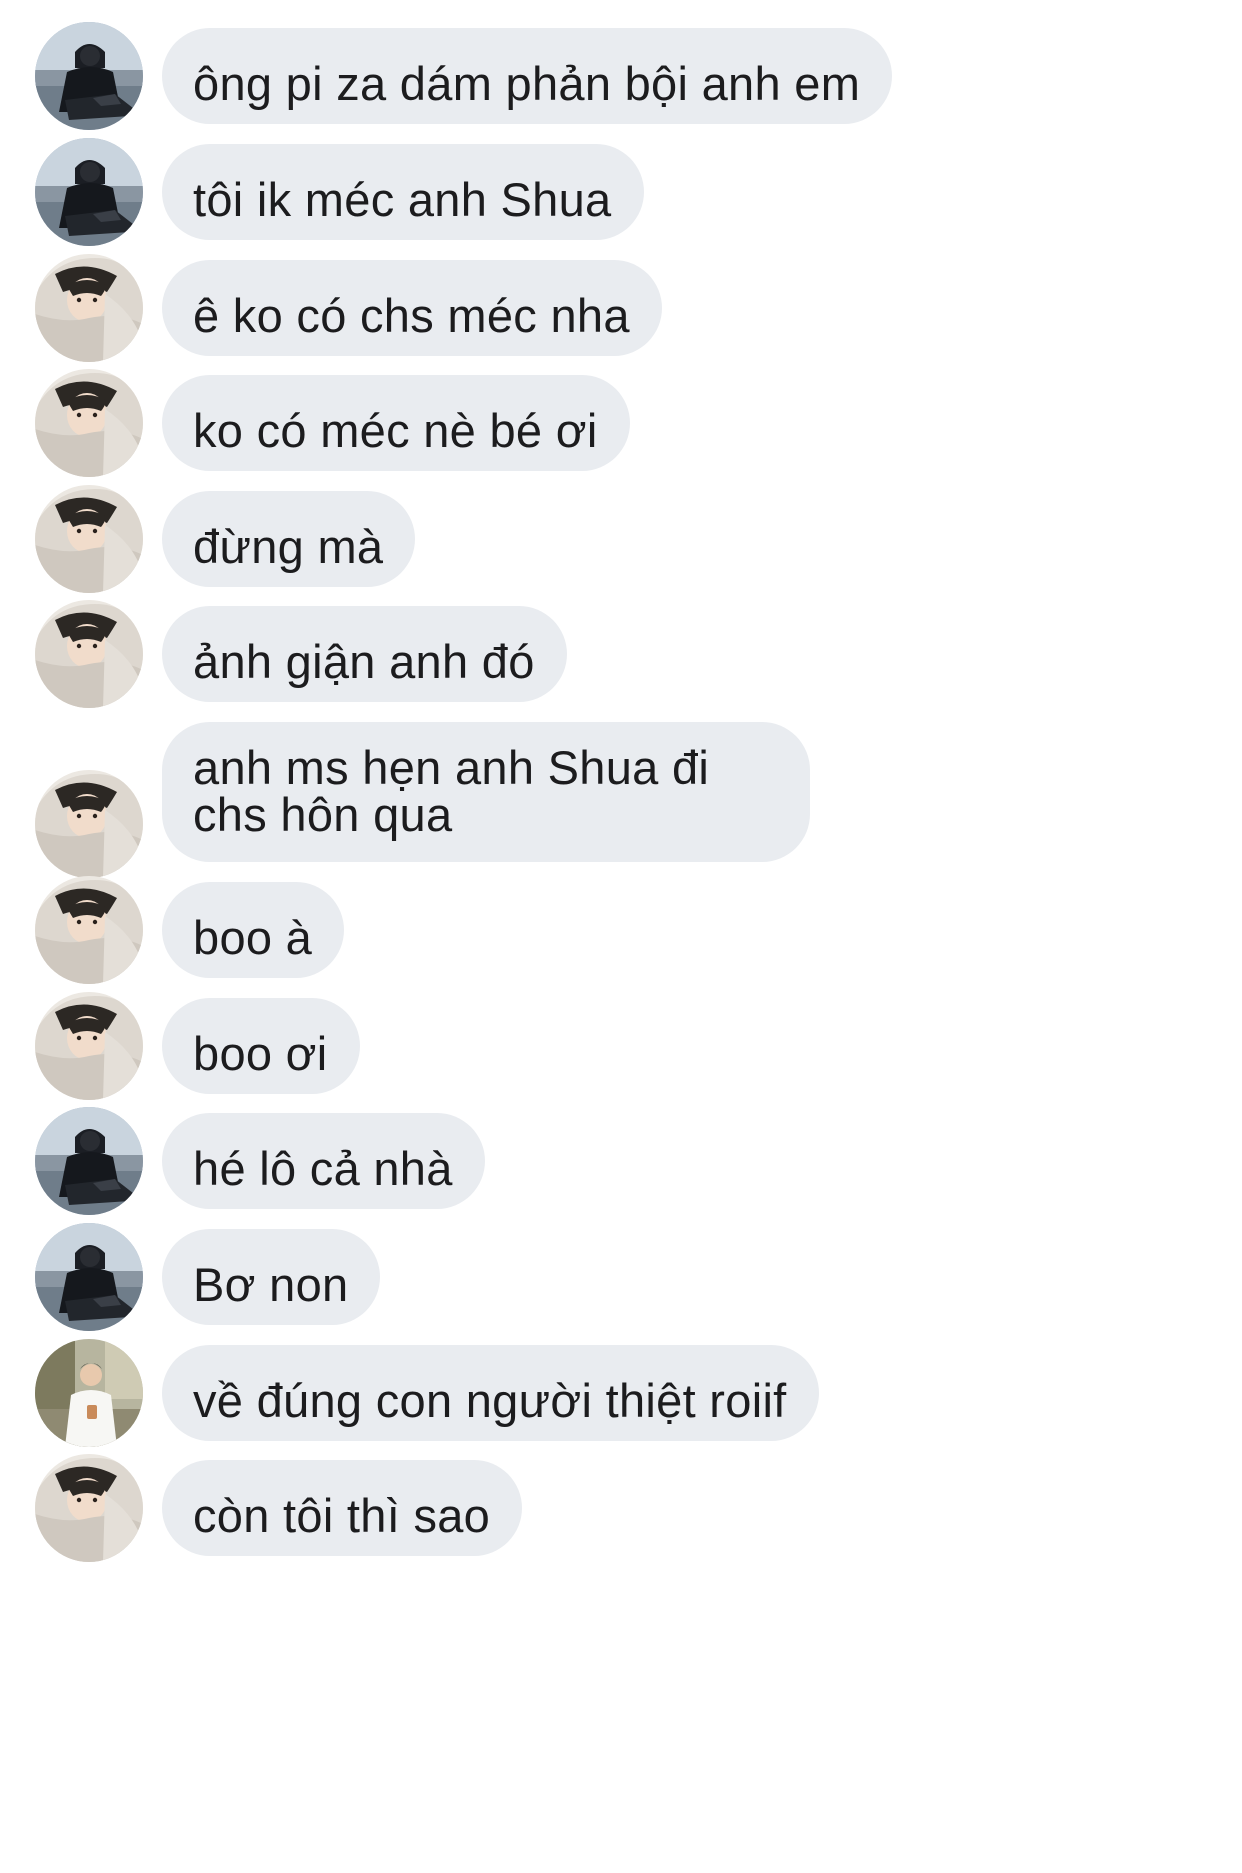  Describe the element at coordinates (621, 1277) in the screenshot. I see `message-row: Bơ non` at that location.